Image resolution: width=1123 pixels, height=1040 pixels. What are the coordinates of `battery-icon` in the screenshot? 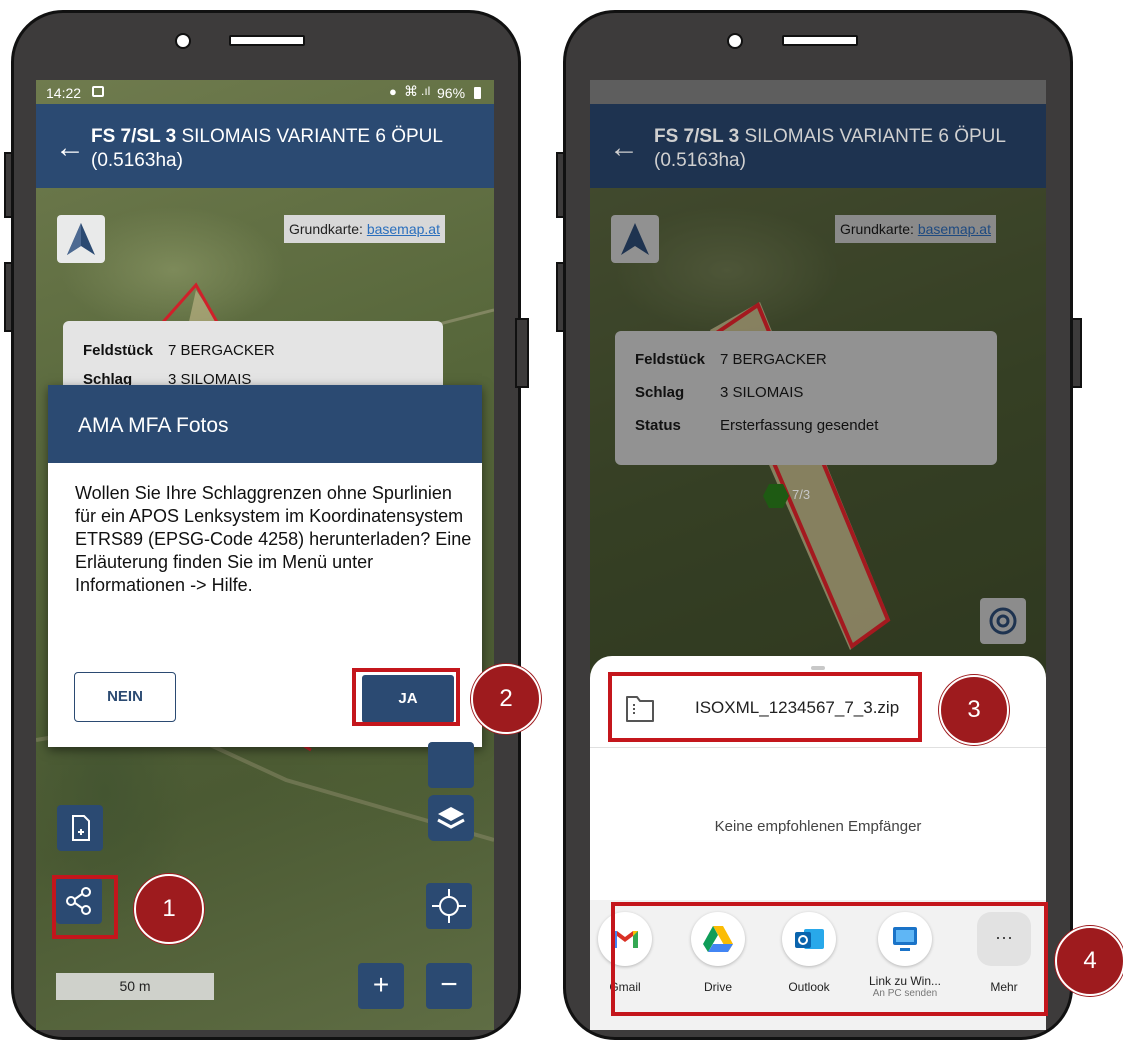 It's located at (477, 93).